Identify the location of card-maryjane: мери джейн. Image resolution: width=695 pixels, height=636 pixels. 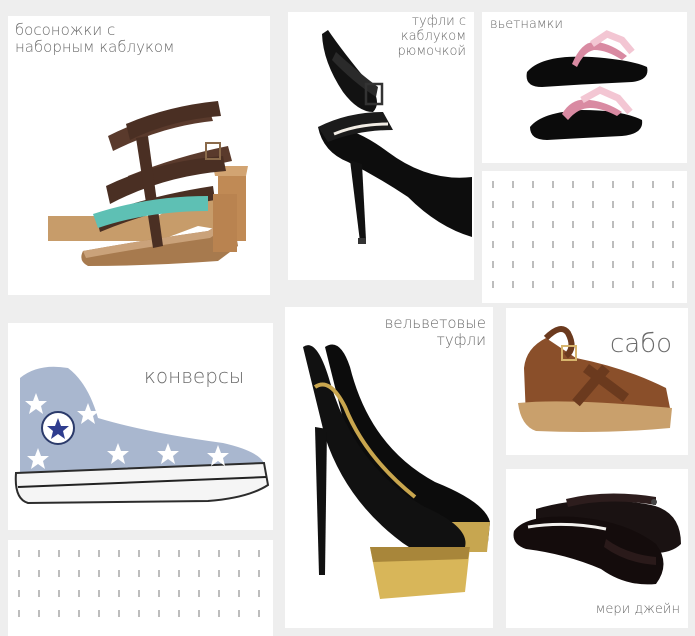
(597, 548).